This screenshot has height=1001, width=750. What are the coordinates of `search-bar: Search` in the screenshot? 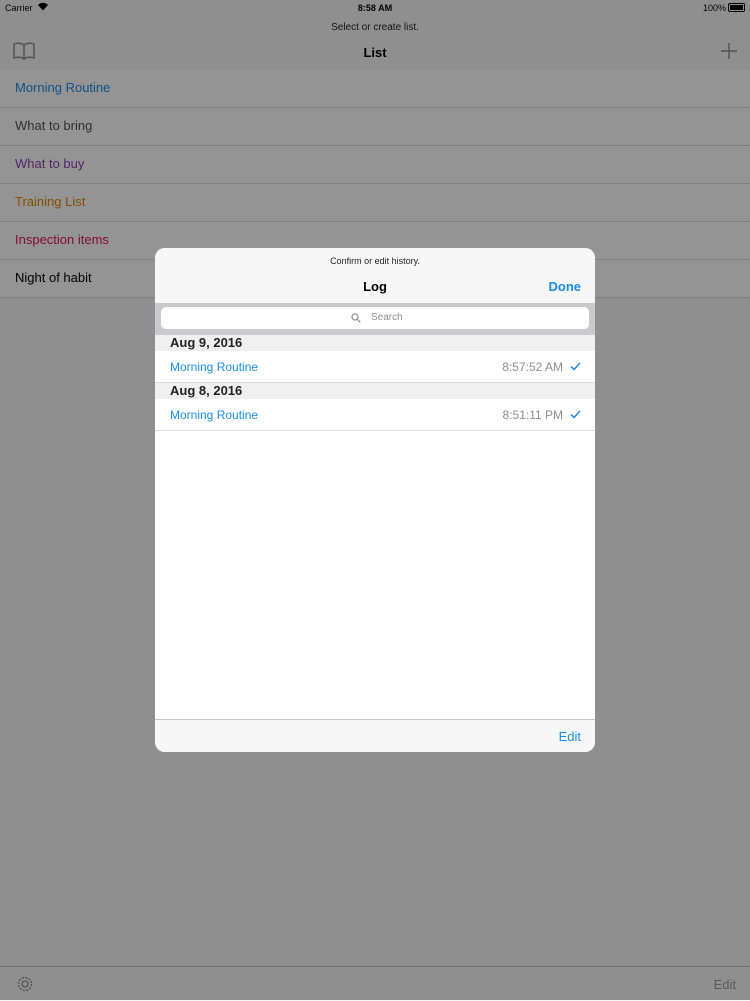 It's located at (375, 319).